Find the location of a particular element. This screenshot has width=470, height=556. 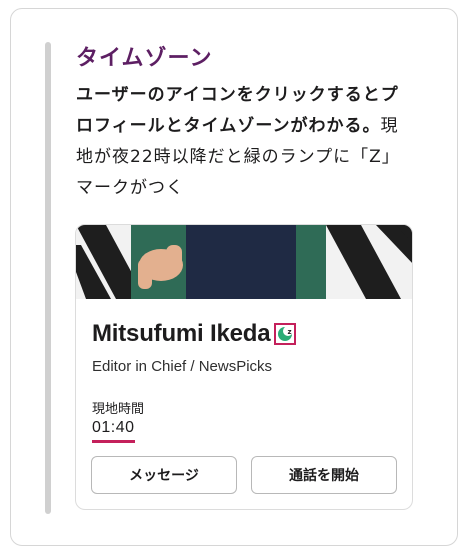

local-time-label: 現地時間 is located at coordinates (118, 409).